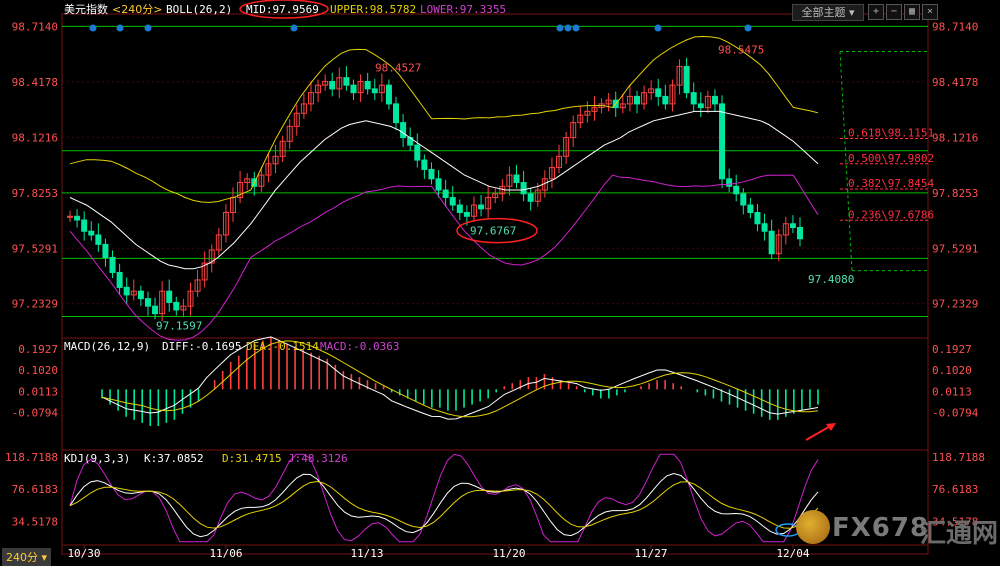 The height and width of the screenshot is (566, 1000). Describe the element at coordinates (876, 12) in the screenshot. I see `zoom-in-button: +` at that location.